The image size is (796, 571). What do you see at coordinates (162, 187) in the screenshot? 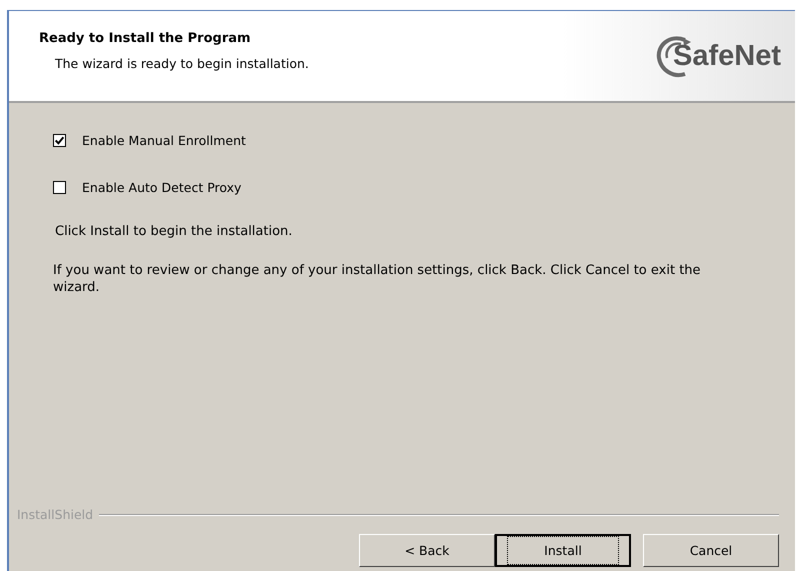
I see `checkbox-label: Enable Auto Detect Proxy` at bounding box center [162, 187].